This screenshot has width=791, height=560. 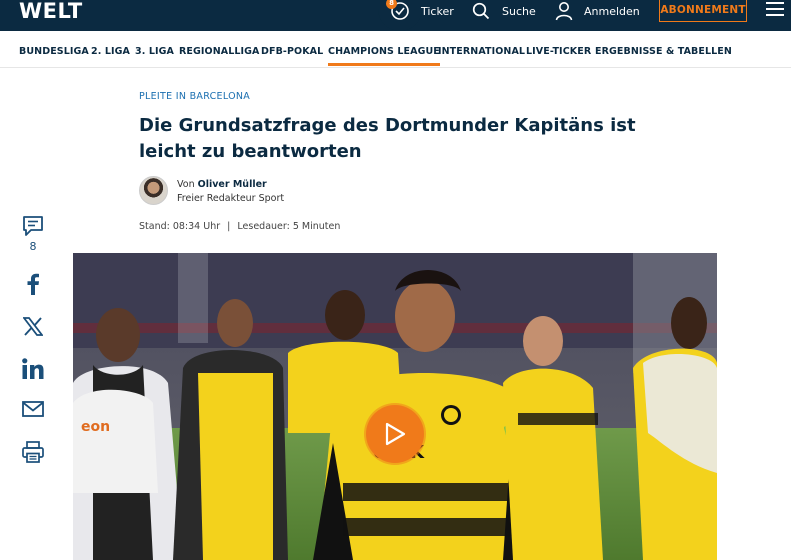 I want to click on x-share, so click(x=33, y=326).